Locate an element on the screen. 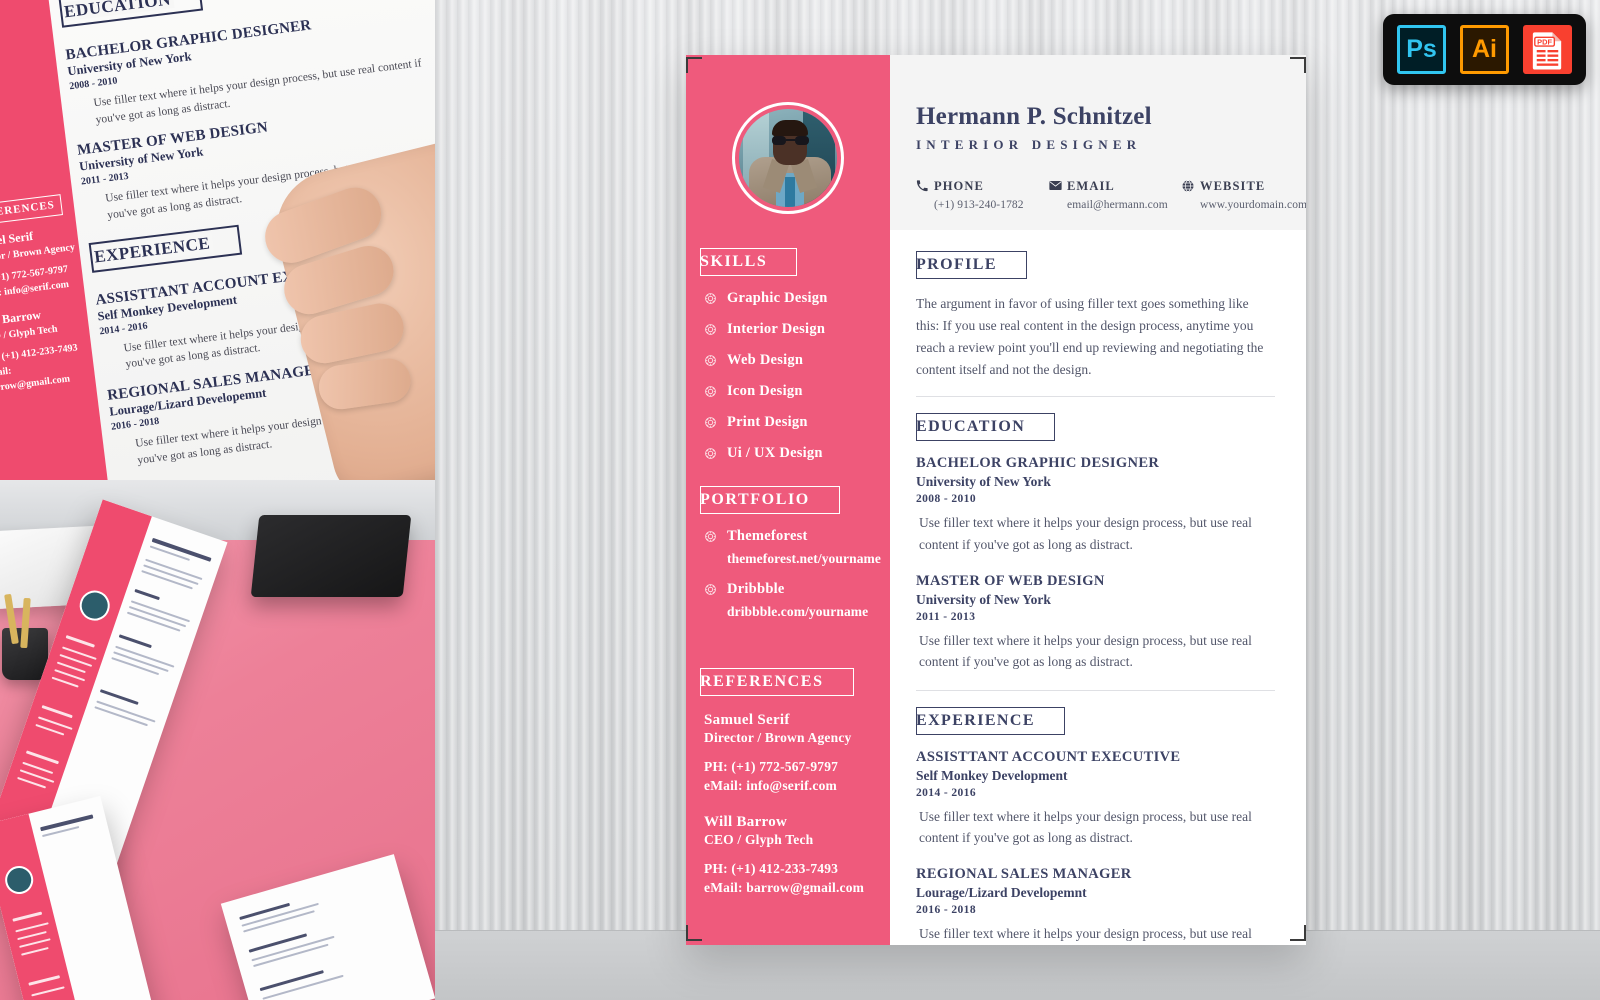 The width and height of the screenshot is (1600, 1000). skill-item: Icon Design is located at coordinates (789, 391).